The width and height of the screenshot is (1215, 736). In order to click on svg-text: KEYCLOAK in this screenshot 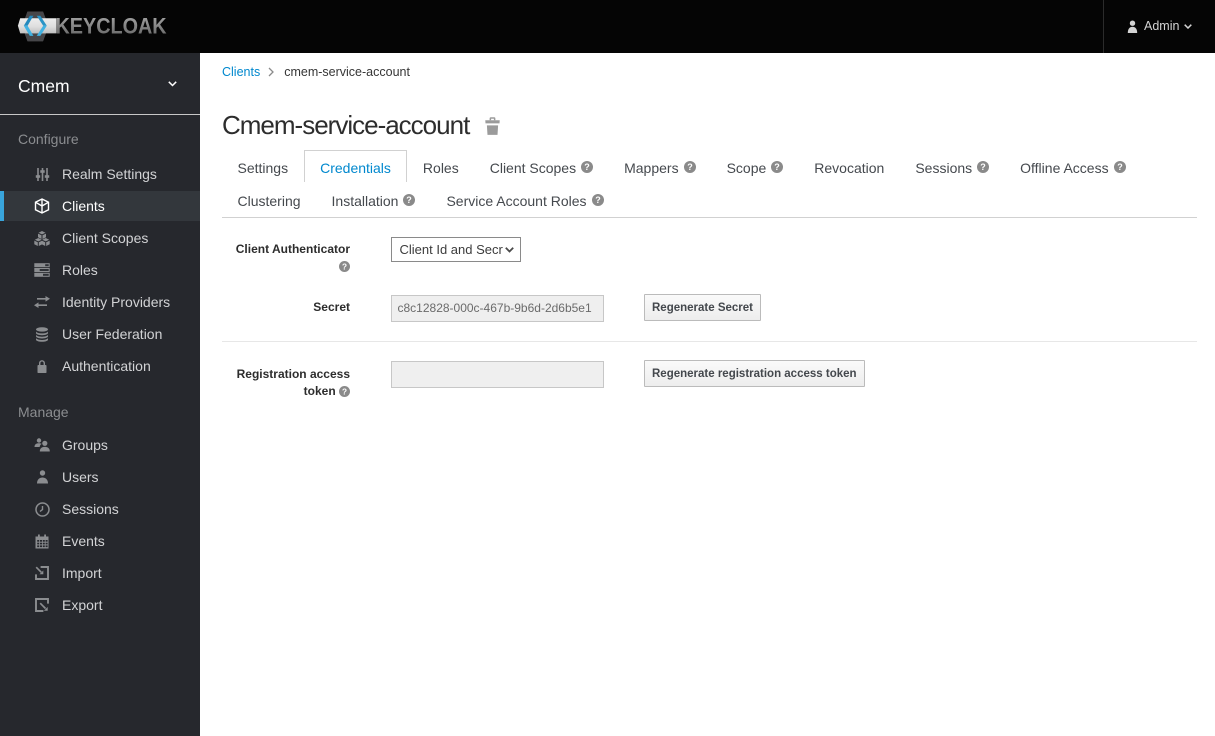, I will do `click(112, 27)`.